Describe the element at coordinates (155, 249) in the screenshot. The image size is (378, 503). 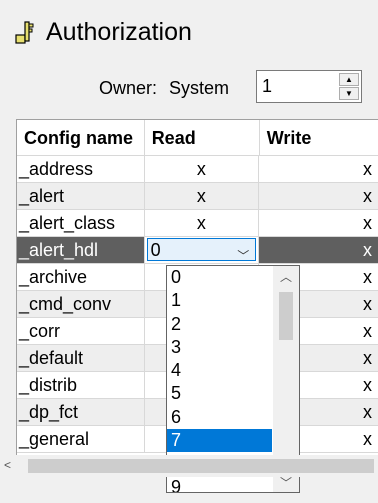
I see `combo-value: 0` at that location.